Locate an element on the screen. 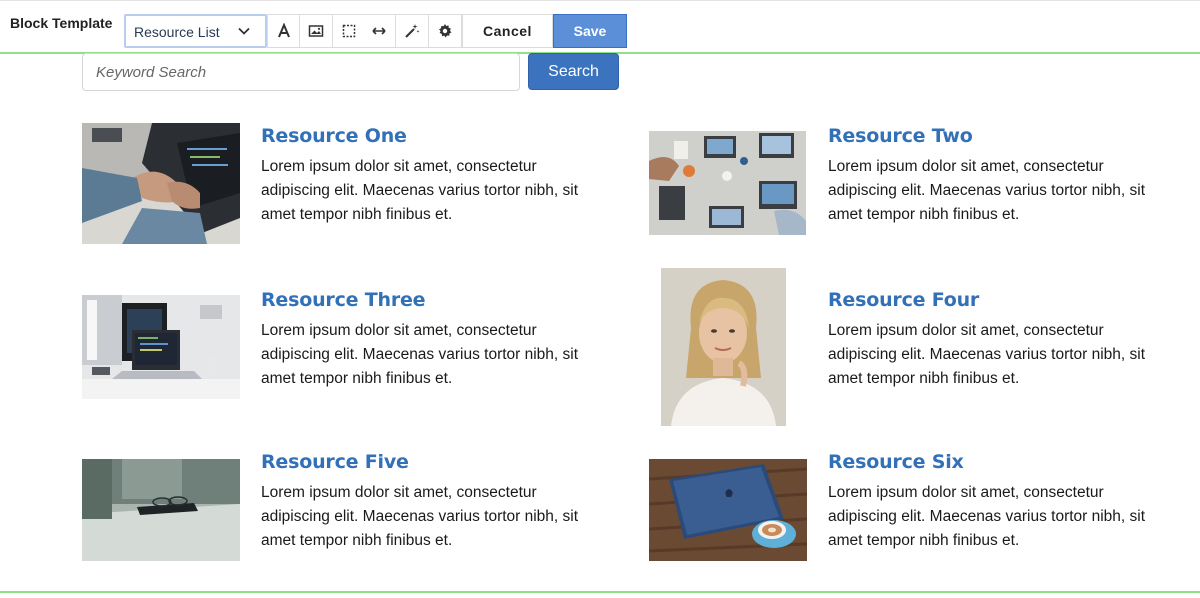 The height and width of the screenshot is (598, 1200). resource-three-title: Resource Three is located at coordinates (343, 300).